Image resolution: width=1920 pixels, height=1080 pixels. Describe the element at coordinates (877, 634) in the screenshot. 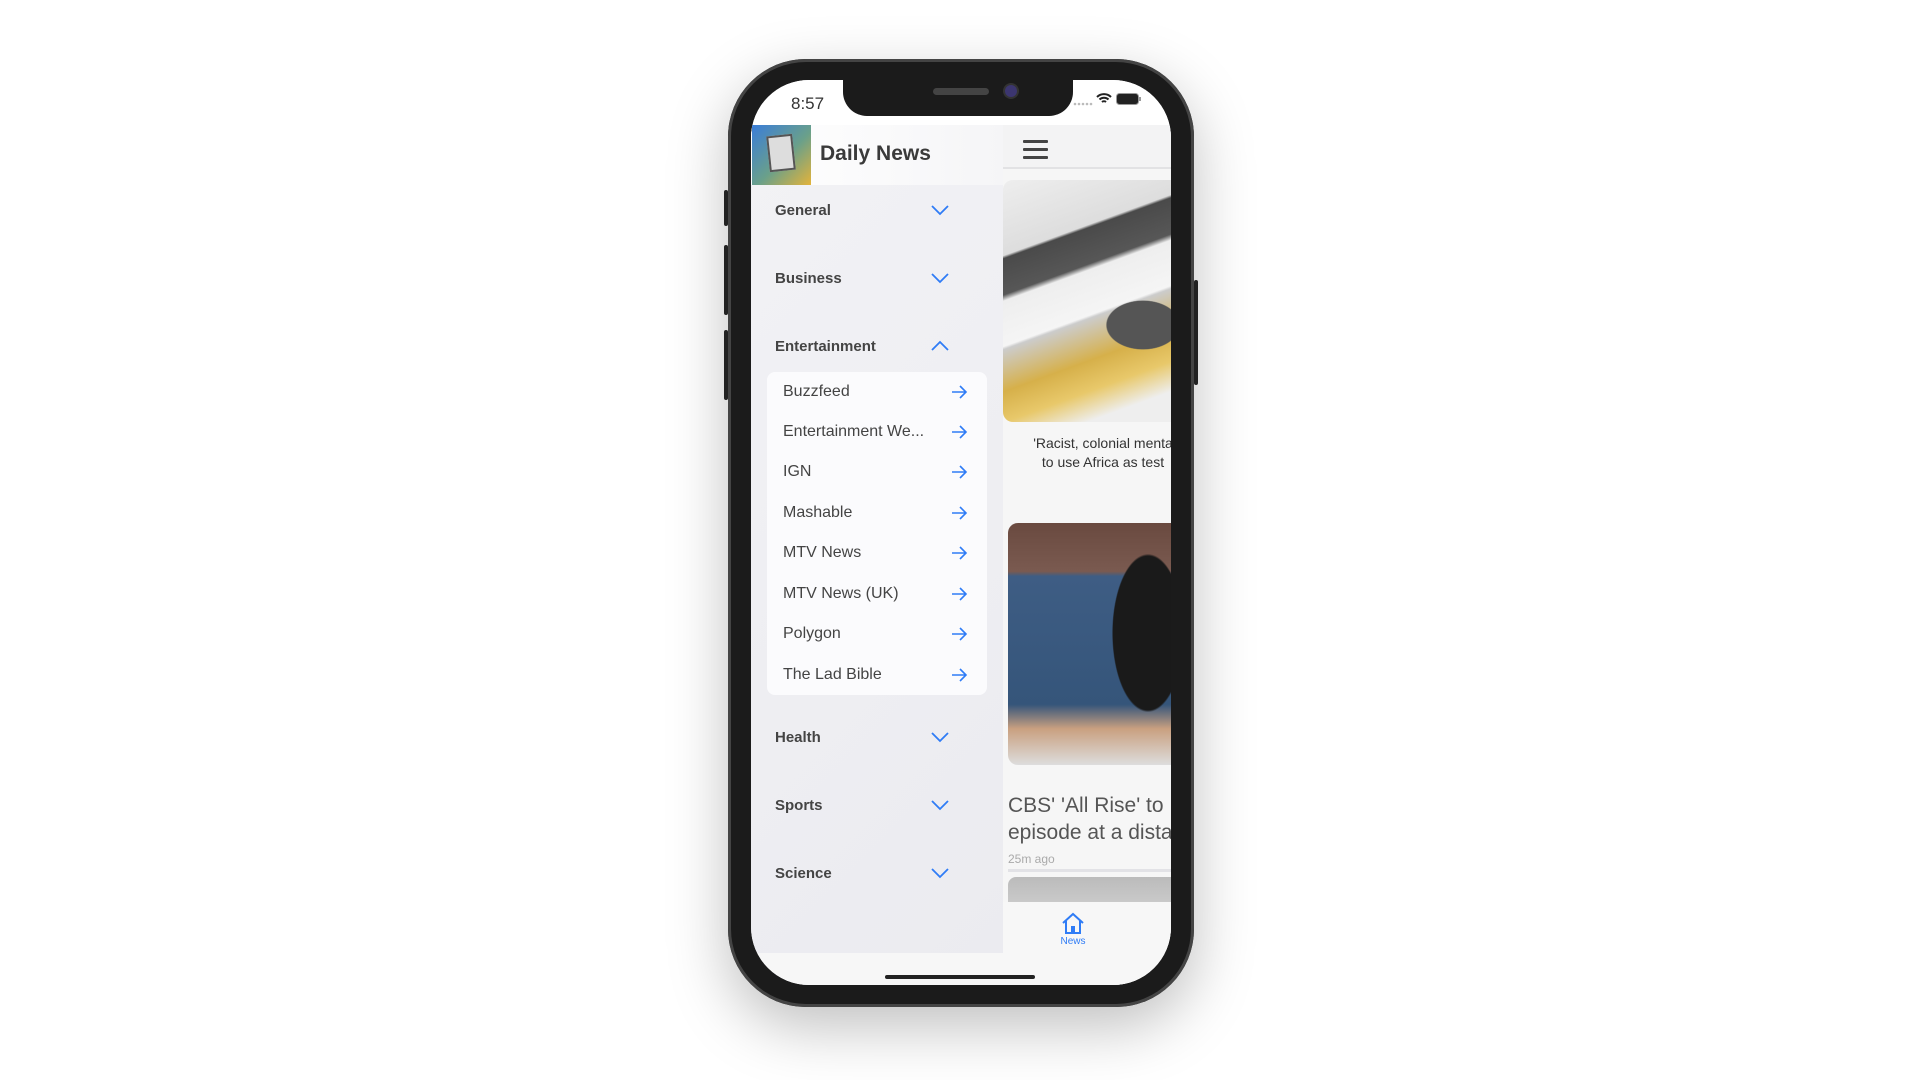

I see `source-item-polygon: Polygon` at that location.